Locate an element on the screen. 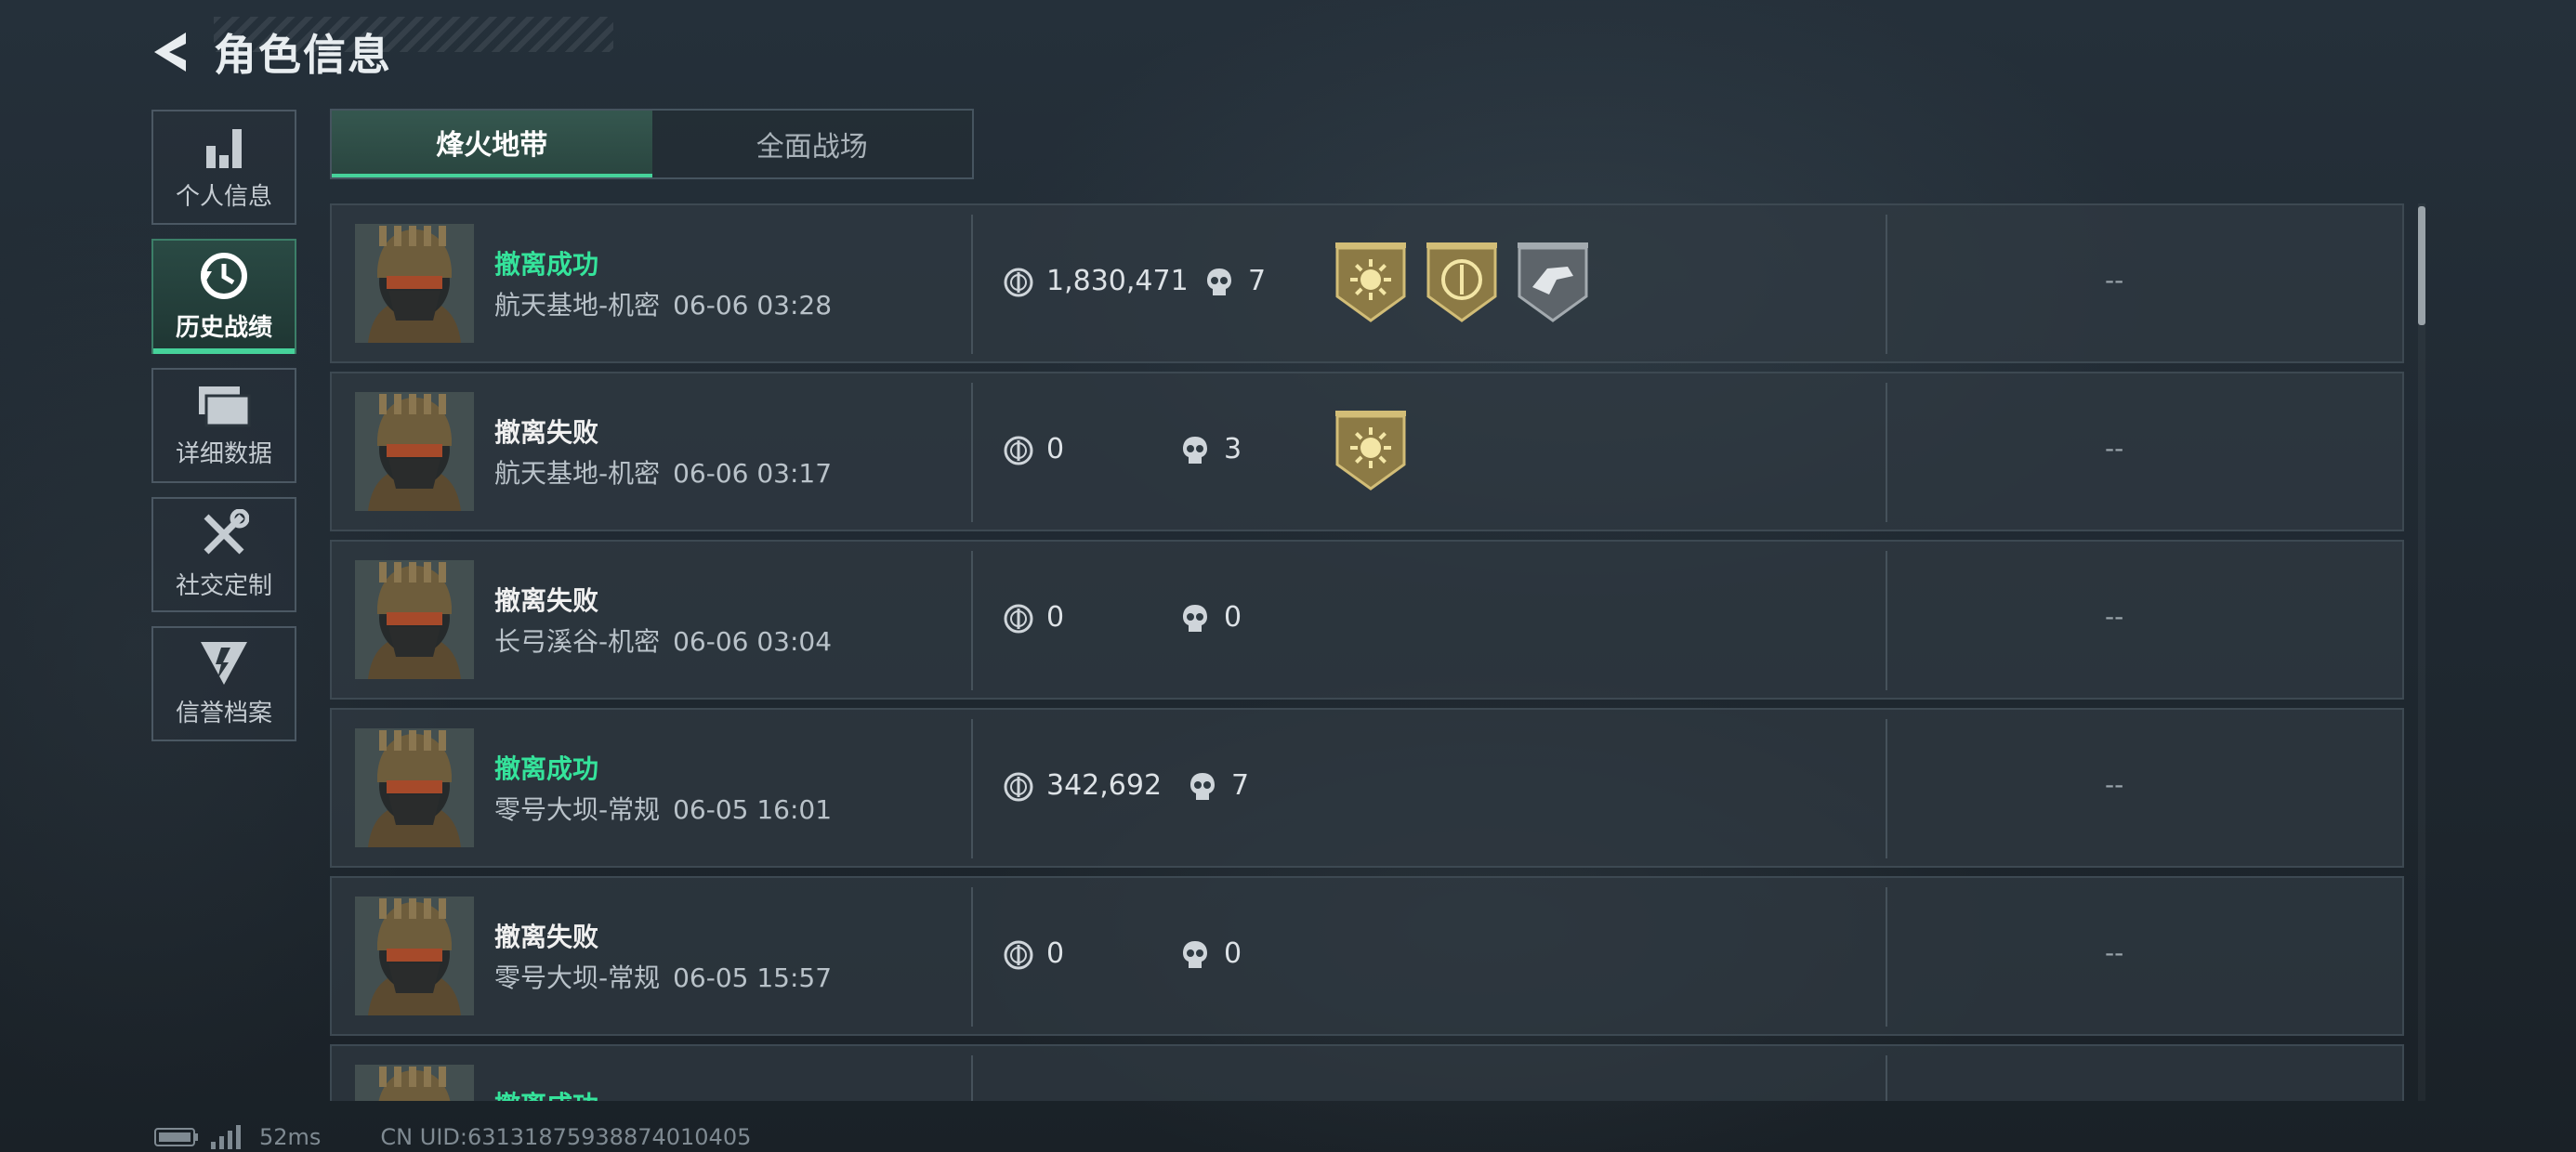  page-header: 角色信息 is located at coordinates (270, 52).